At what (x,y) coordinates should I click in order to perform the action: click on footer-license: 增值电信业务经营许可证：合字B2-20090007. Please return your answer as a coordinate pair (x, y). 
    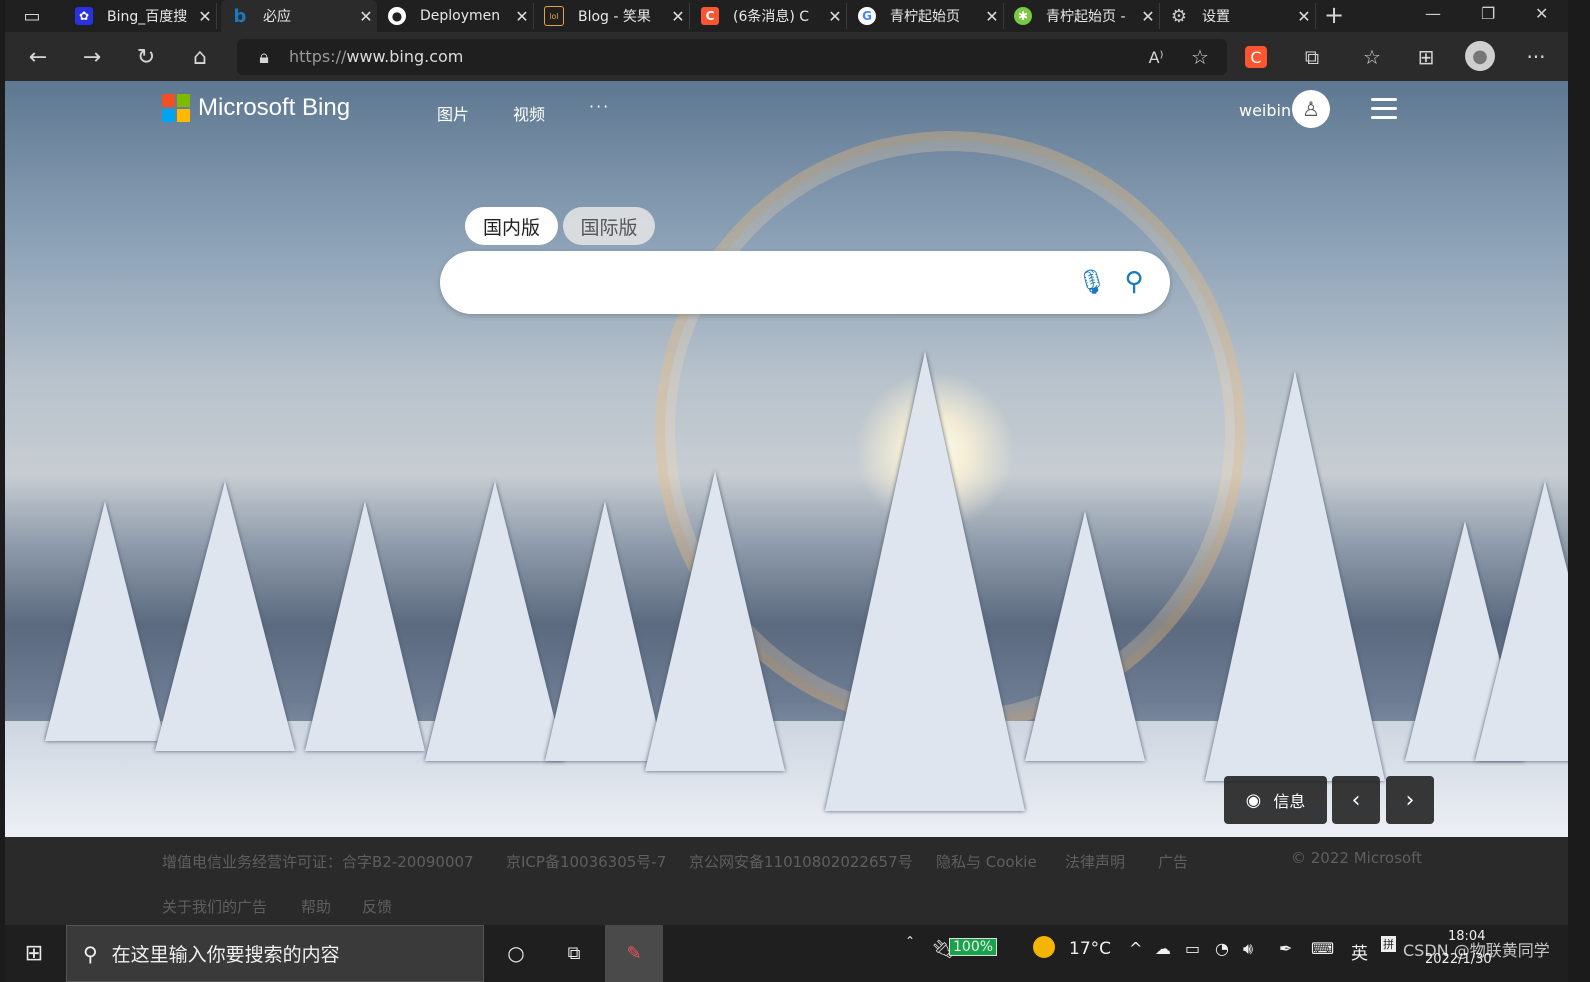
    Looking at the image, I should click on (318, 861).